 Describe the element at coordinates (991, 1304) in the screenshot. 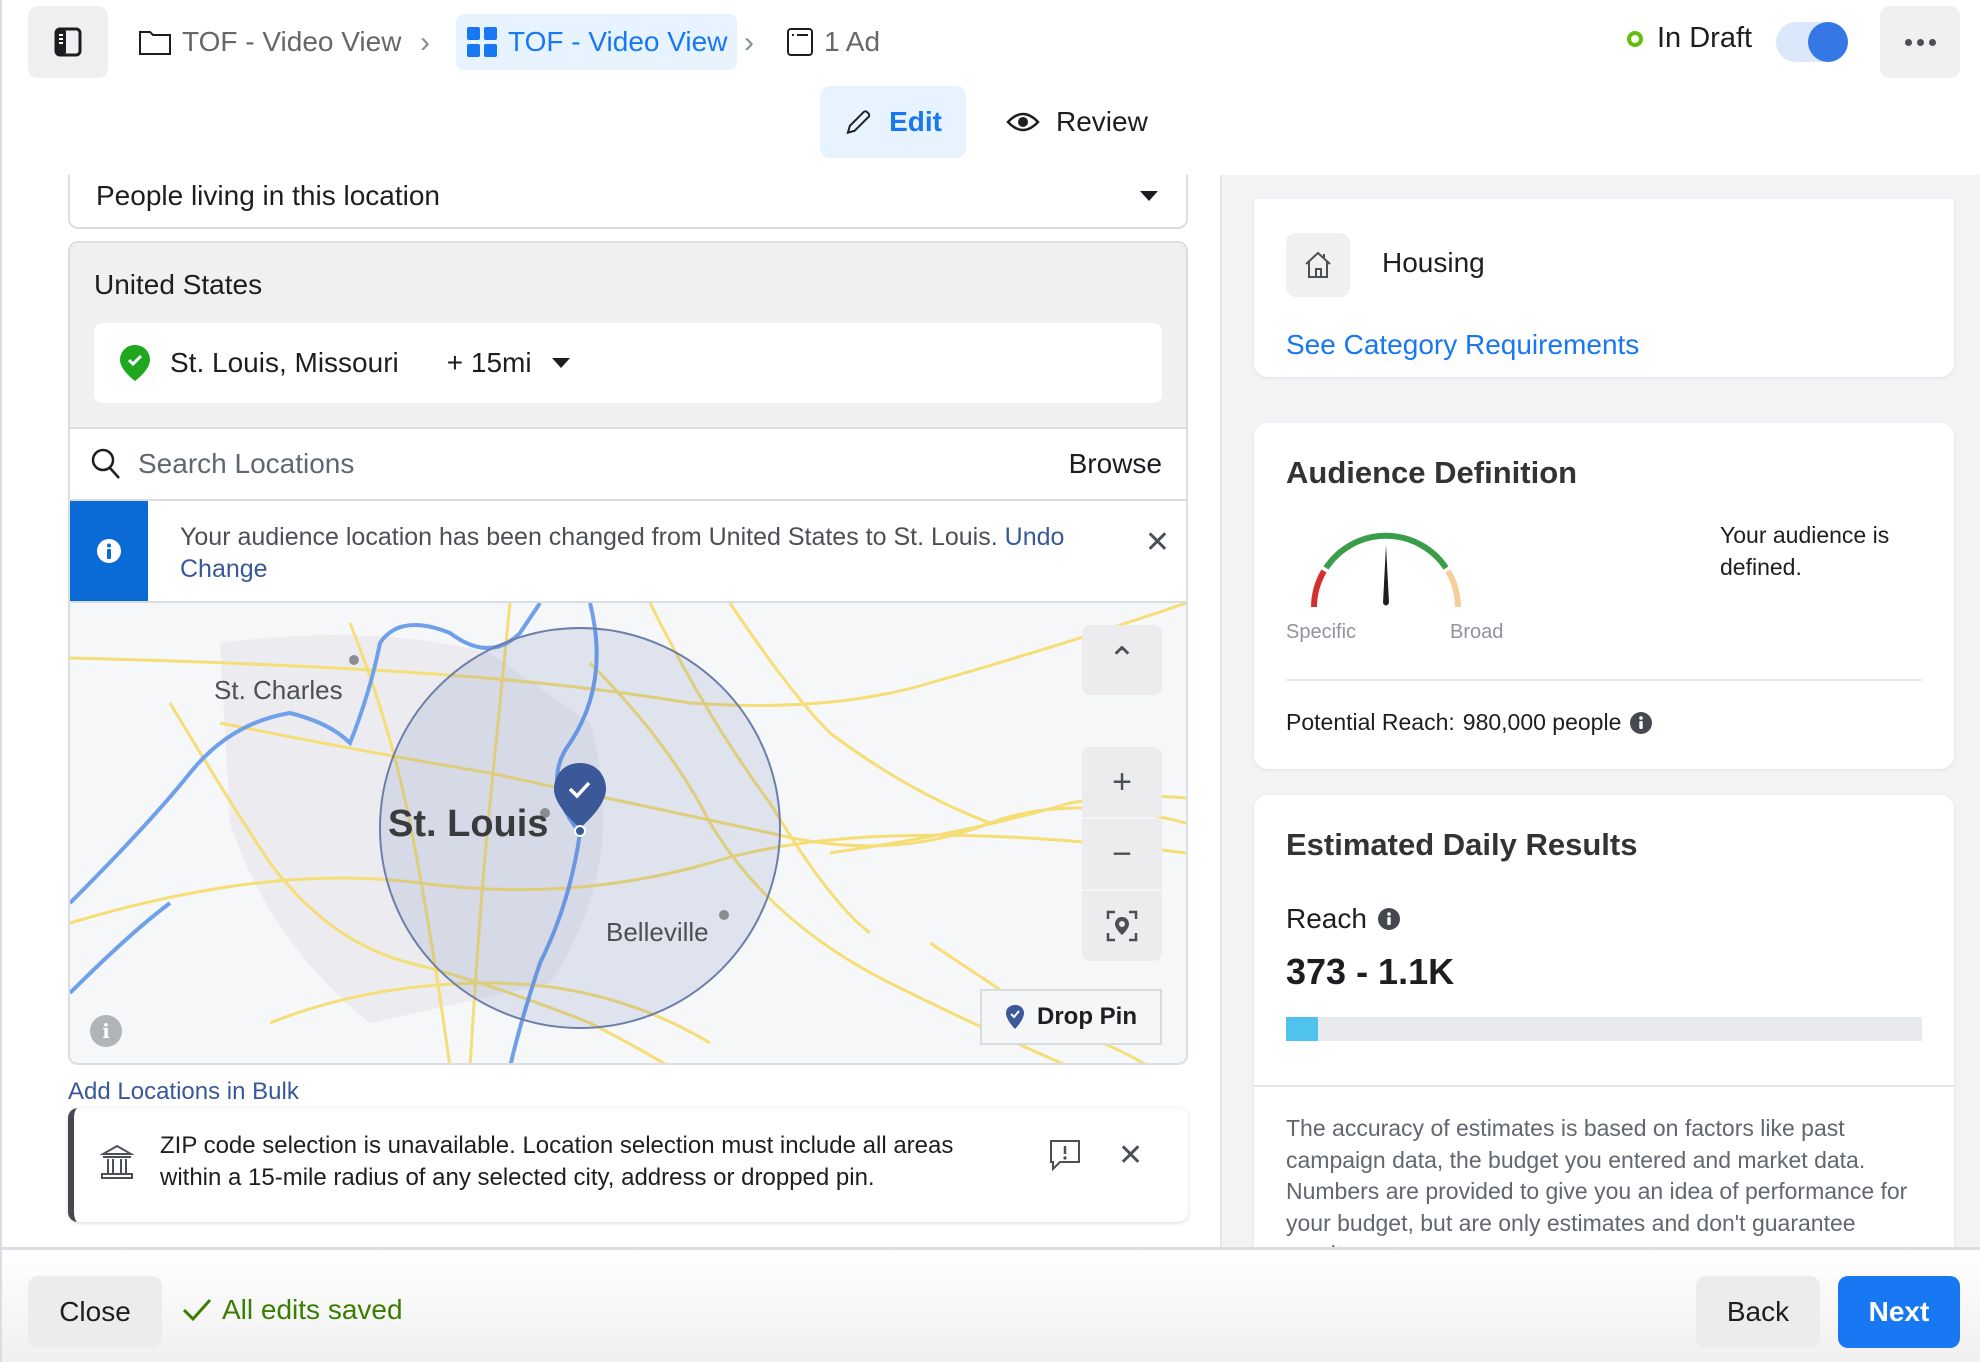

I see `footer: Close All edits saved Back Next` at that location.